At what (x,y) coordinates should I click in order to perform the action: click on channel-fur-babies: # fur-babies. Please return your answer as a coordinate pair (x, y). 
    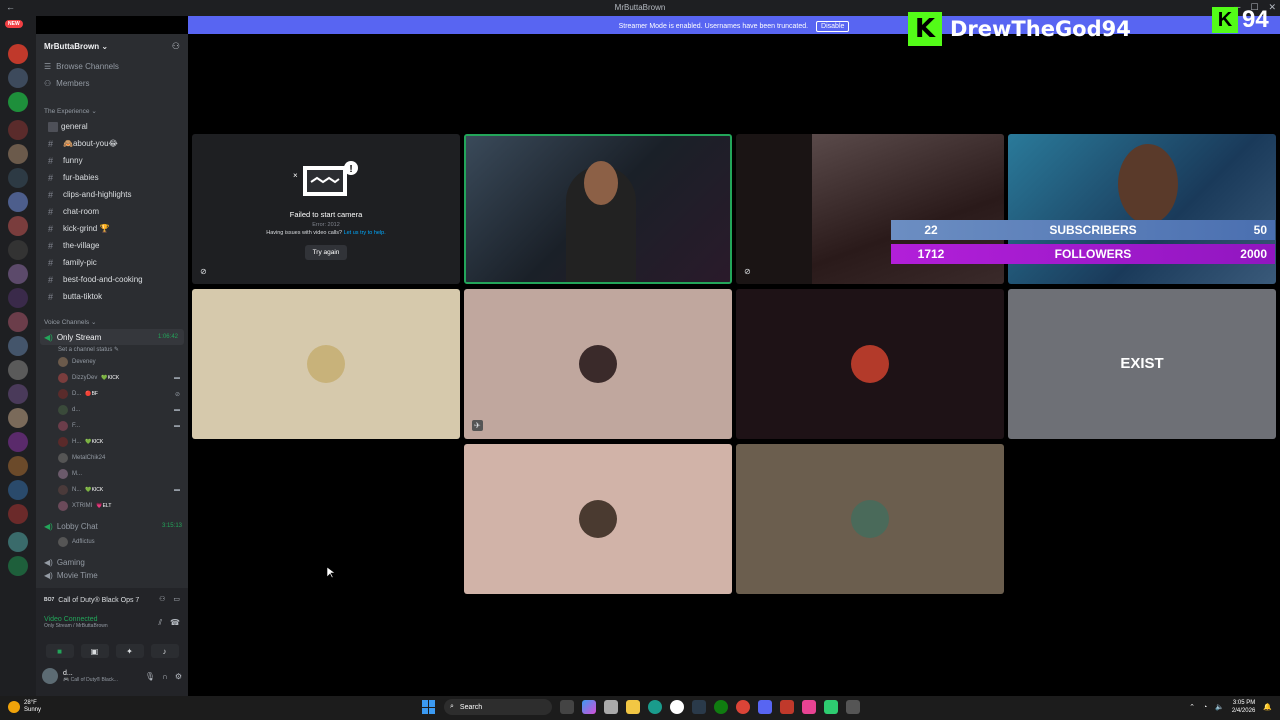
    Looking at the image, I should click on (112, 177).